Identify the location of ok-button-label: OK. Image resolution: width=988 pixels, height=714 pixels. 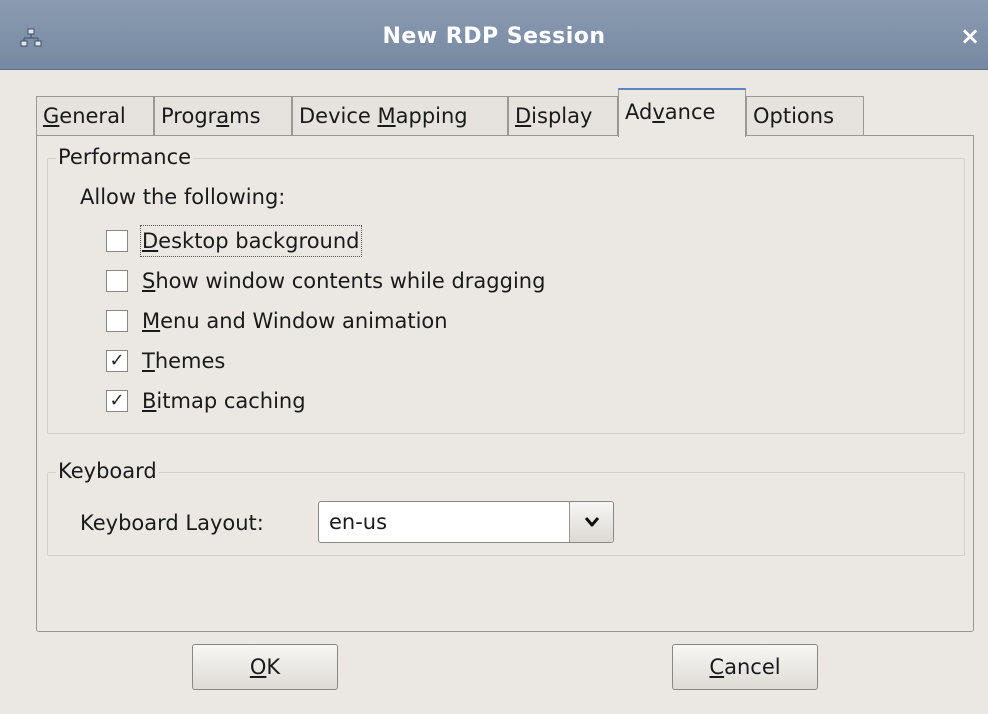
(265, 667).